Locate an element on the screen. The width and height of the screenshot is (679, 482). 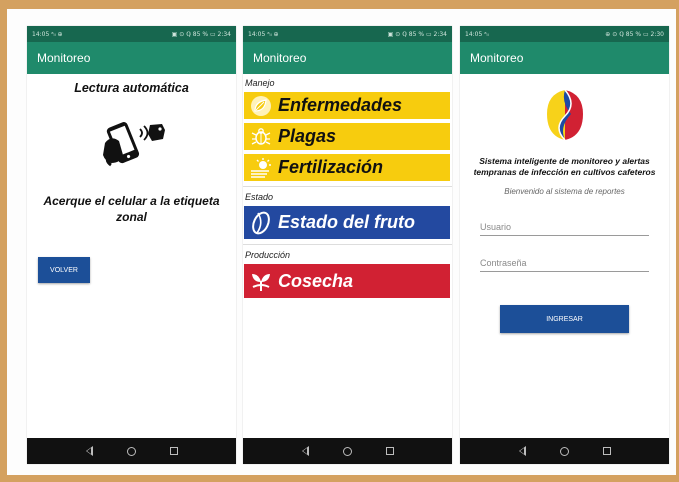
menu-label: Cosecha is located at coordinates (316, 280).